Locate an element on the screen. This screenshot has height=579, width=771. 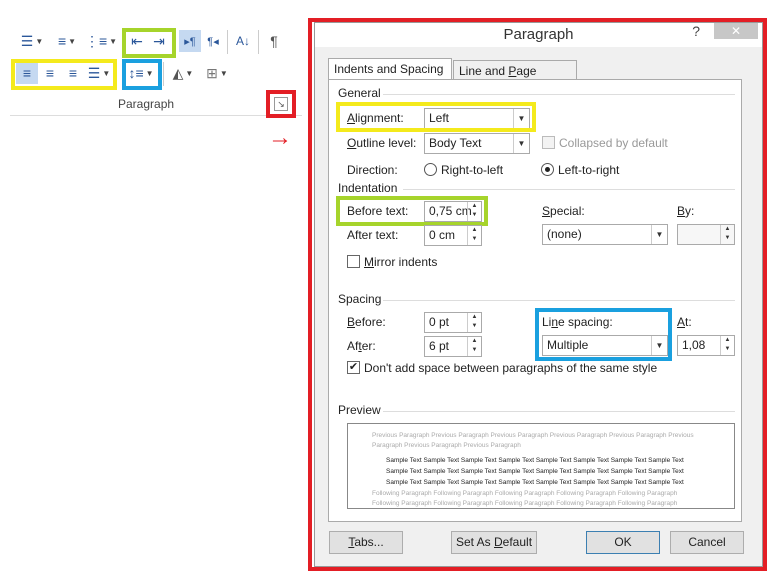
spacing-after-value: 6 pt is located at coordinates (439, 346).